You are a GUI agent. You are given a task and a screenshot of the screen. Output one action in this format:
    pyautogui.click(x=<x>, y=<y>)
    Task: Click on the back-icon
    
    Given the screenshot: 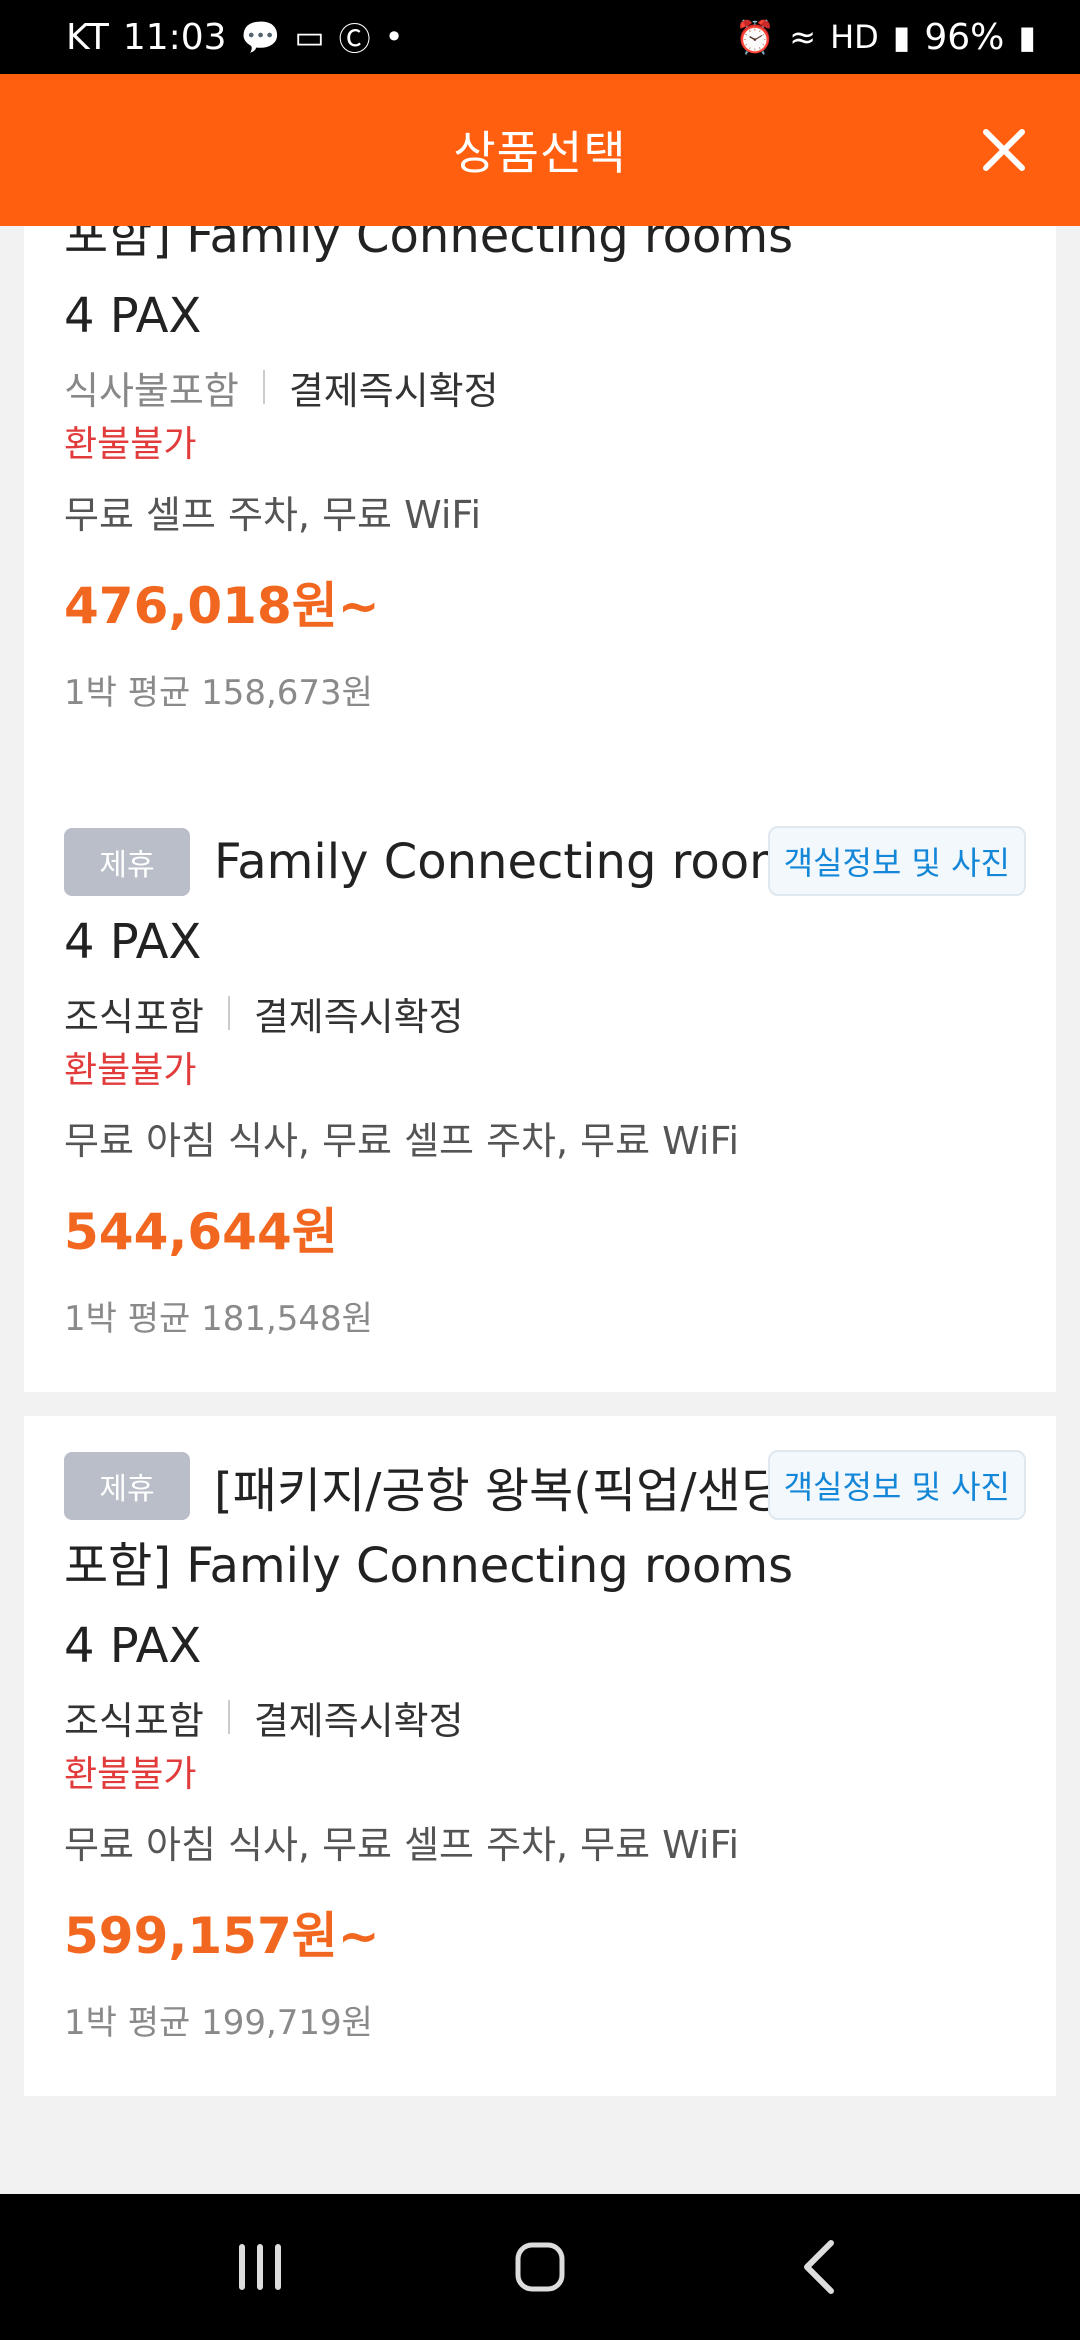 What is the action you would take?
    pyautogui.click(x=819, y=2267)
    